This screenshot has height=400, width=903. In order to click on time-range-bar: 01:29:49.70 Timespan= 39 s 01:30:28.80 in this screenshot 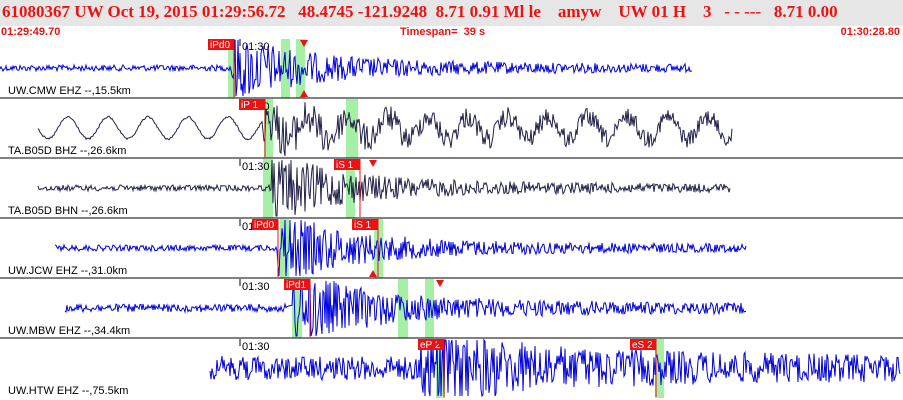, I will do `click(451, 32)`.